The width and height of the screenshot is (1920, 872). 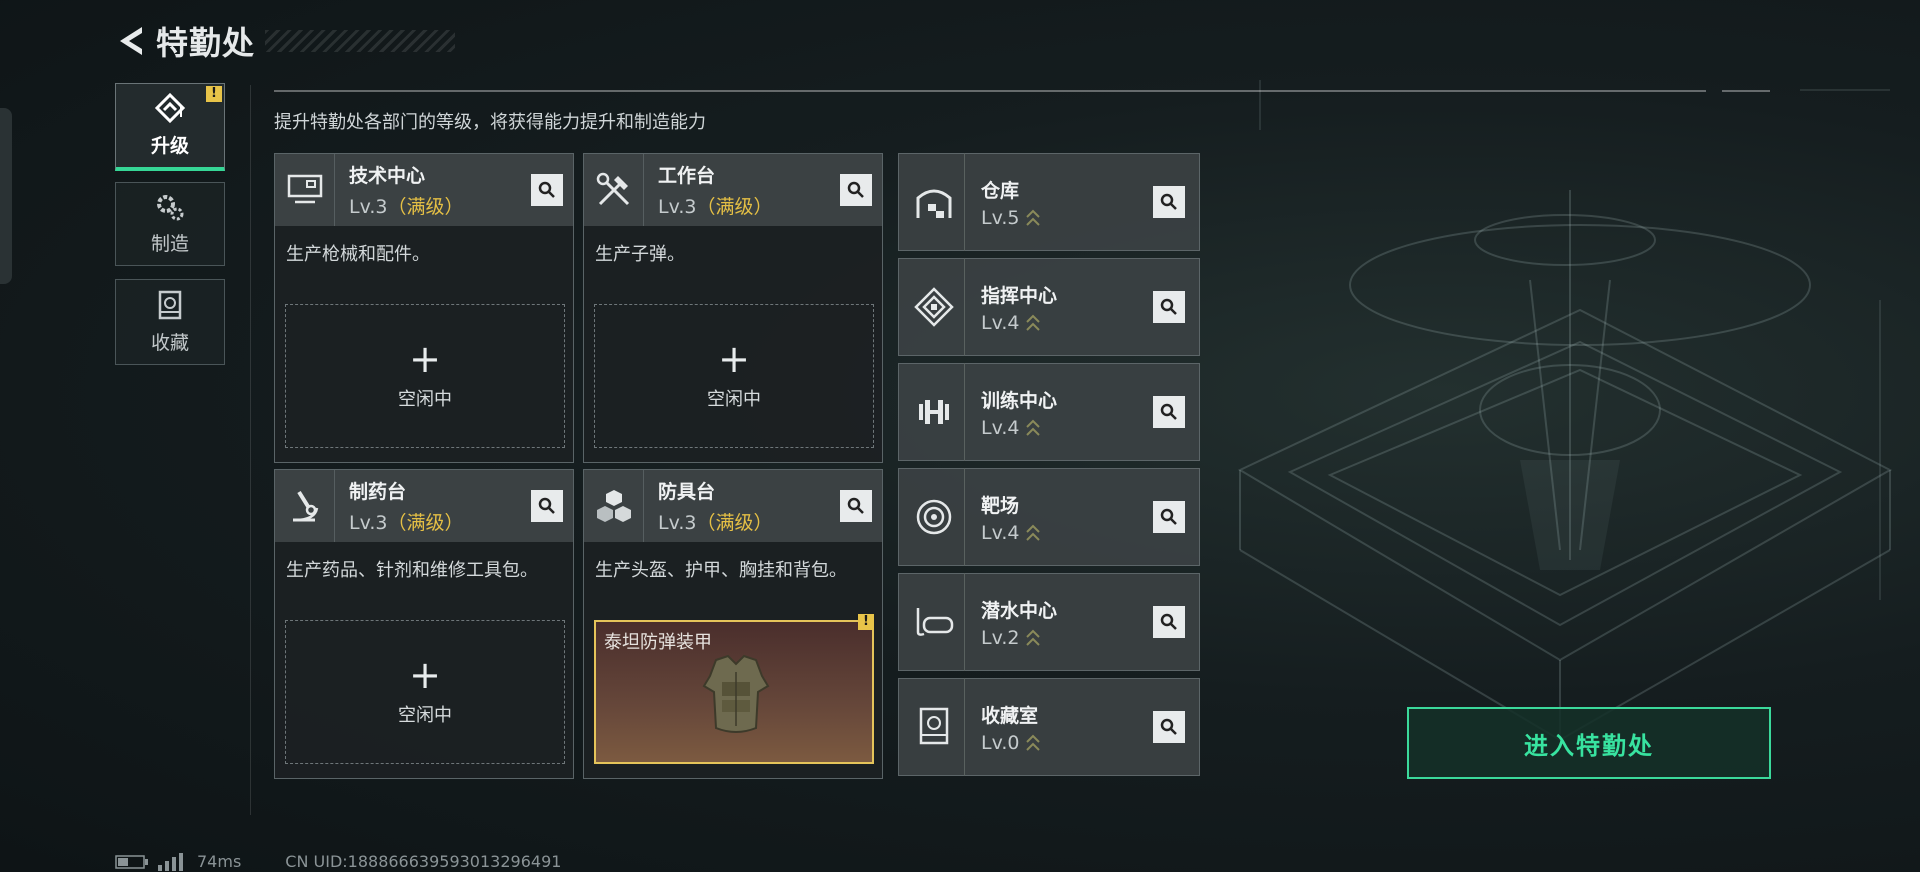 What do you see at coordinates (934, 517) in the screenshot?
I see `target-icon` at bounding box center [934, 517].